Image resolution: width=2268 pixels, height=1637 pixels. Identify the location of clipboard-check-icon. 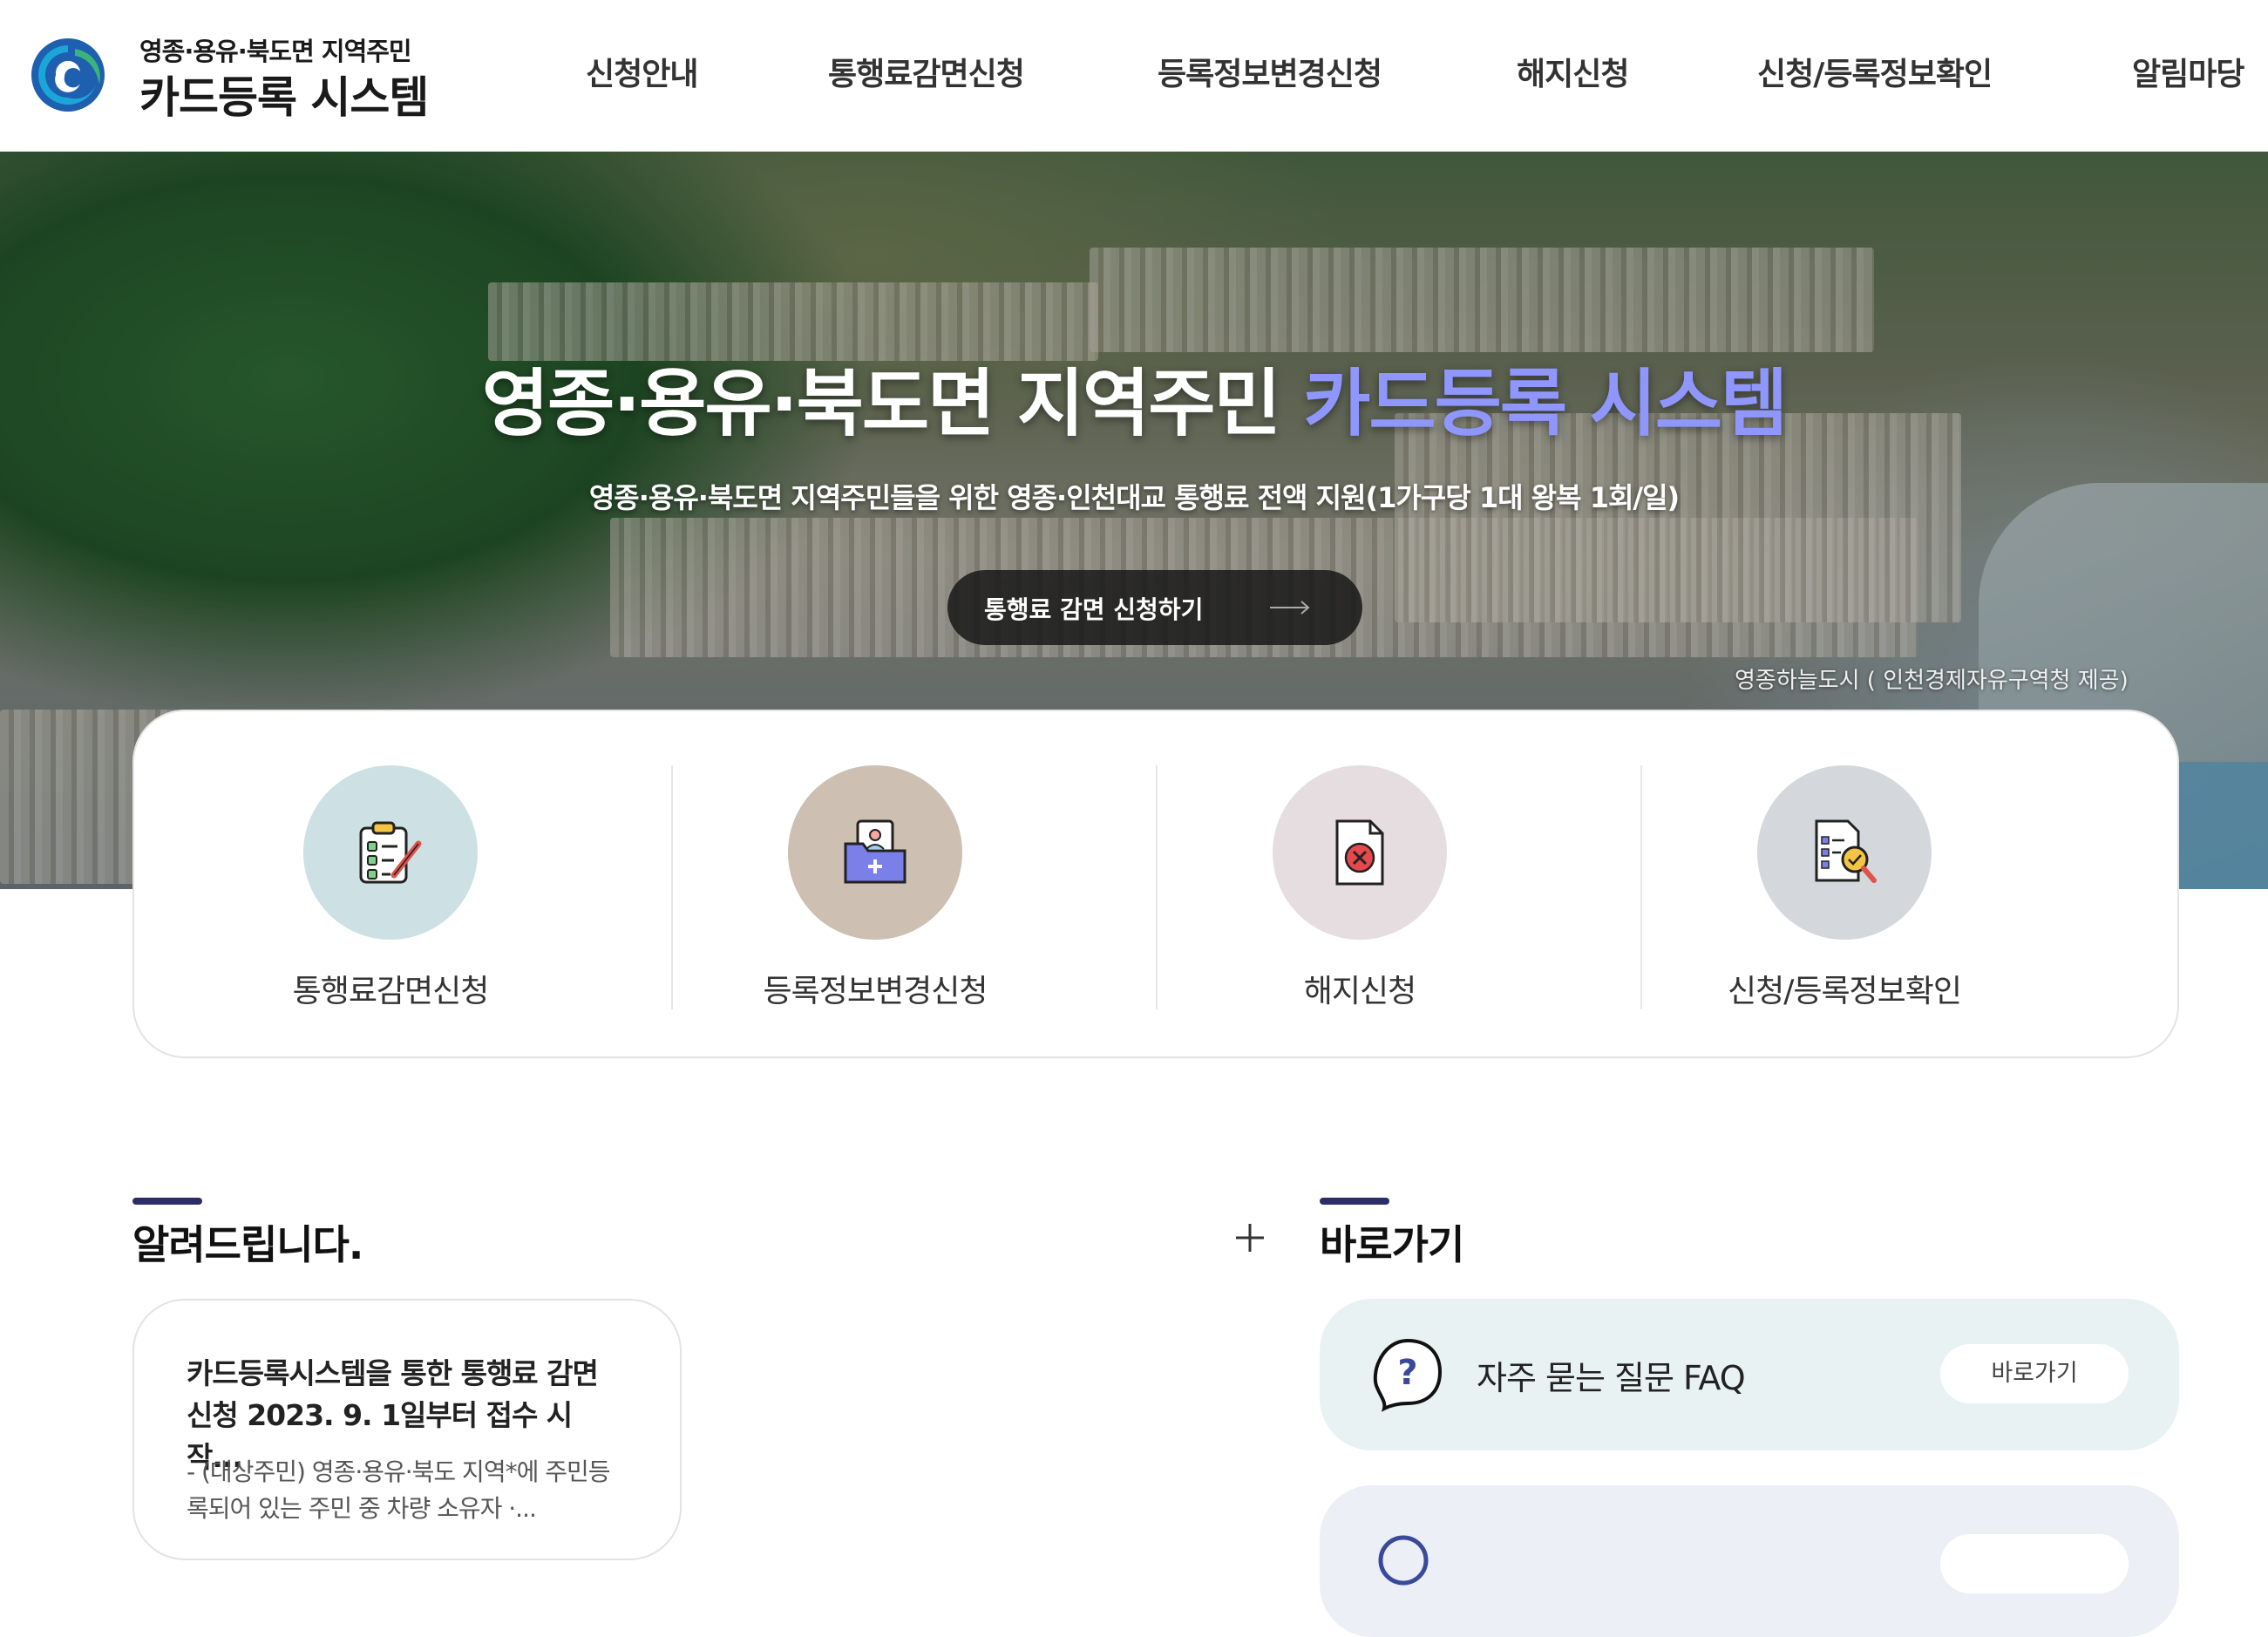
(390, 852).